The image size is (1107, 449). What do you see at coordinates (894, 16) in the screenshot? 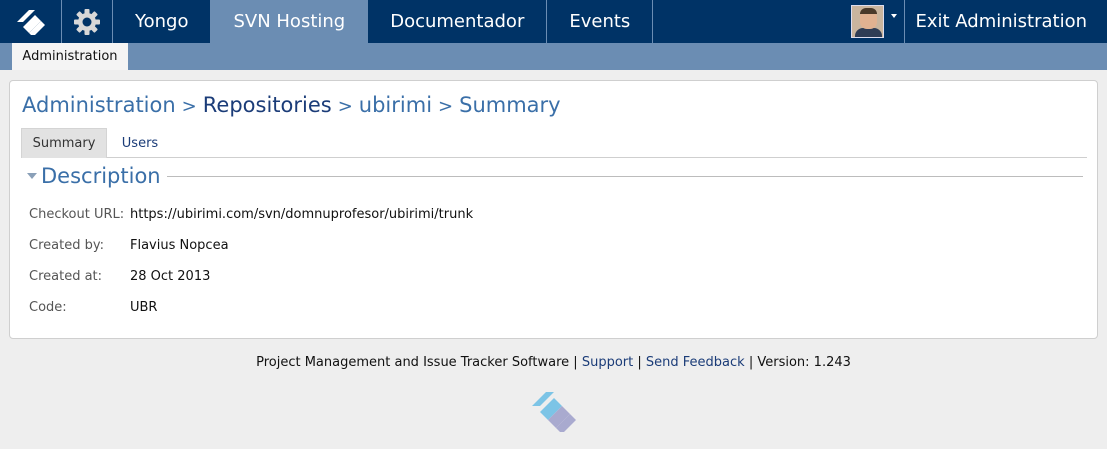
I see `caret-down-icon` at bounding box center [894, 16].